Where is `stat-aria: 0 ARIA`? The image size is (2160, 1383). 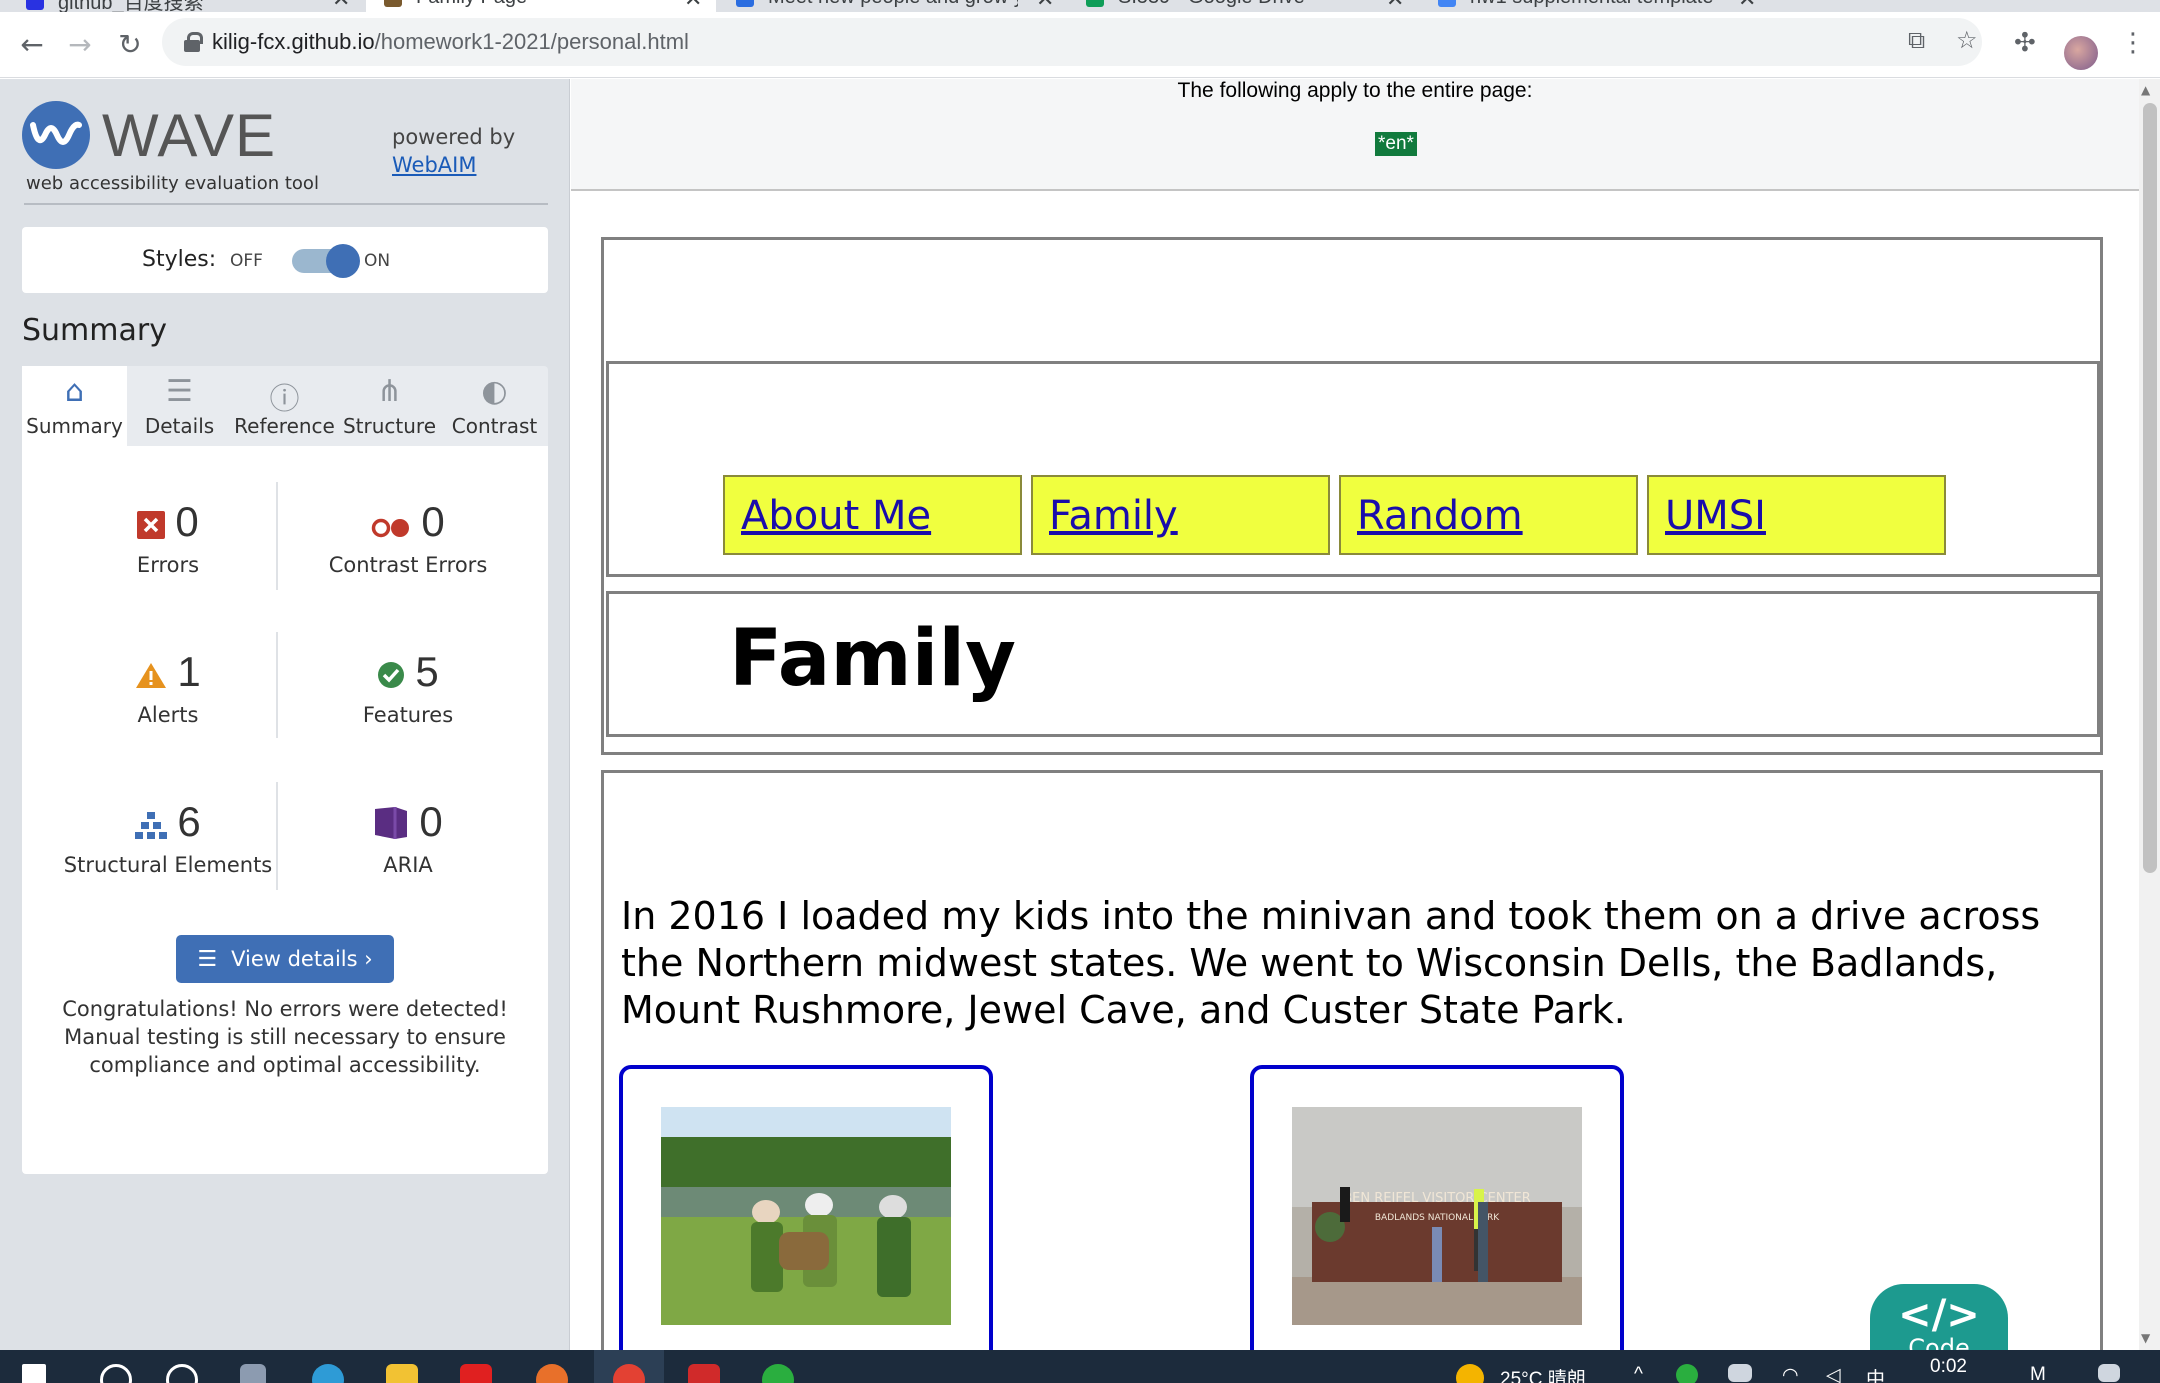 stat-aria: 0 ARIA is located at coordinates (408, 837).